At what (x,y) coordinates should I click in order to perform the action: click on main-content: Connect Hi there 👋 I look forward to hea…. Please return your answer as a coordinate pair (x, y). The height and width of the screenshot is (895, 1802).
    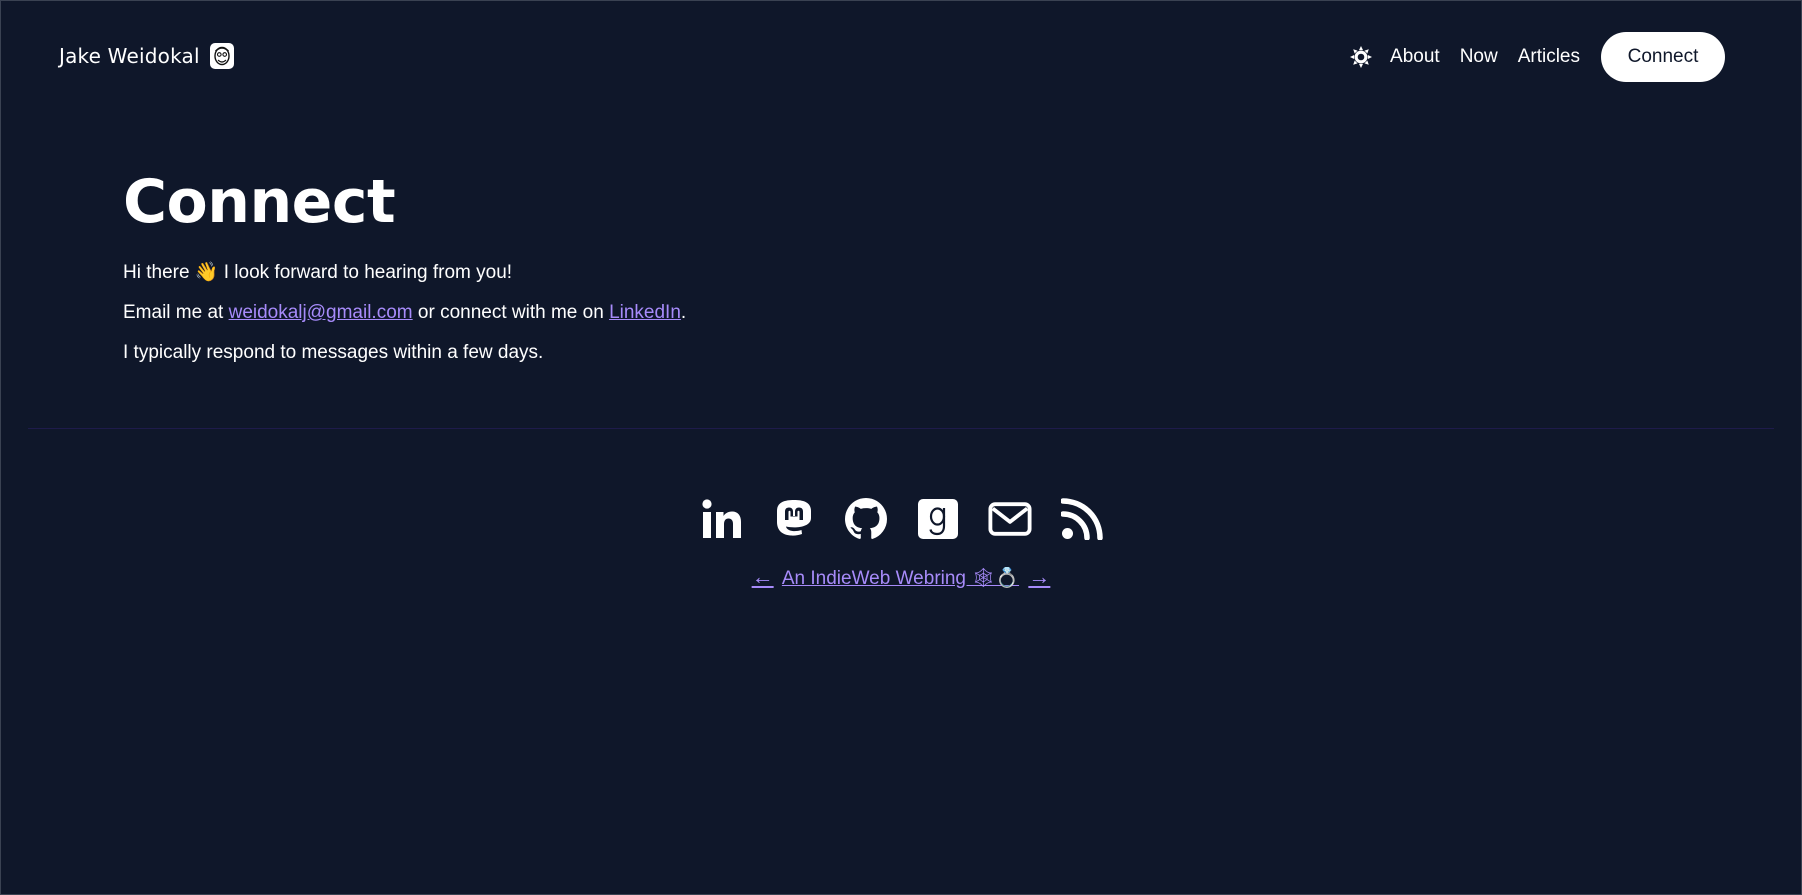
    Looking at the image, I should click on (623, 267).